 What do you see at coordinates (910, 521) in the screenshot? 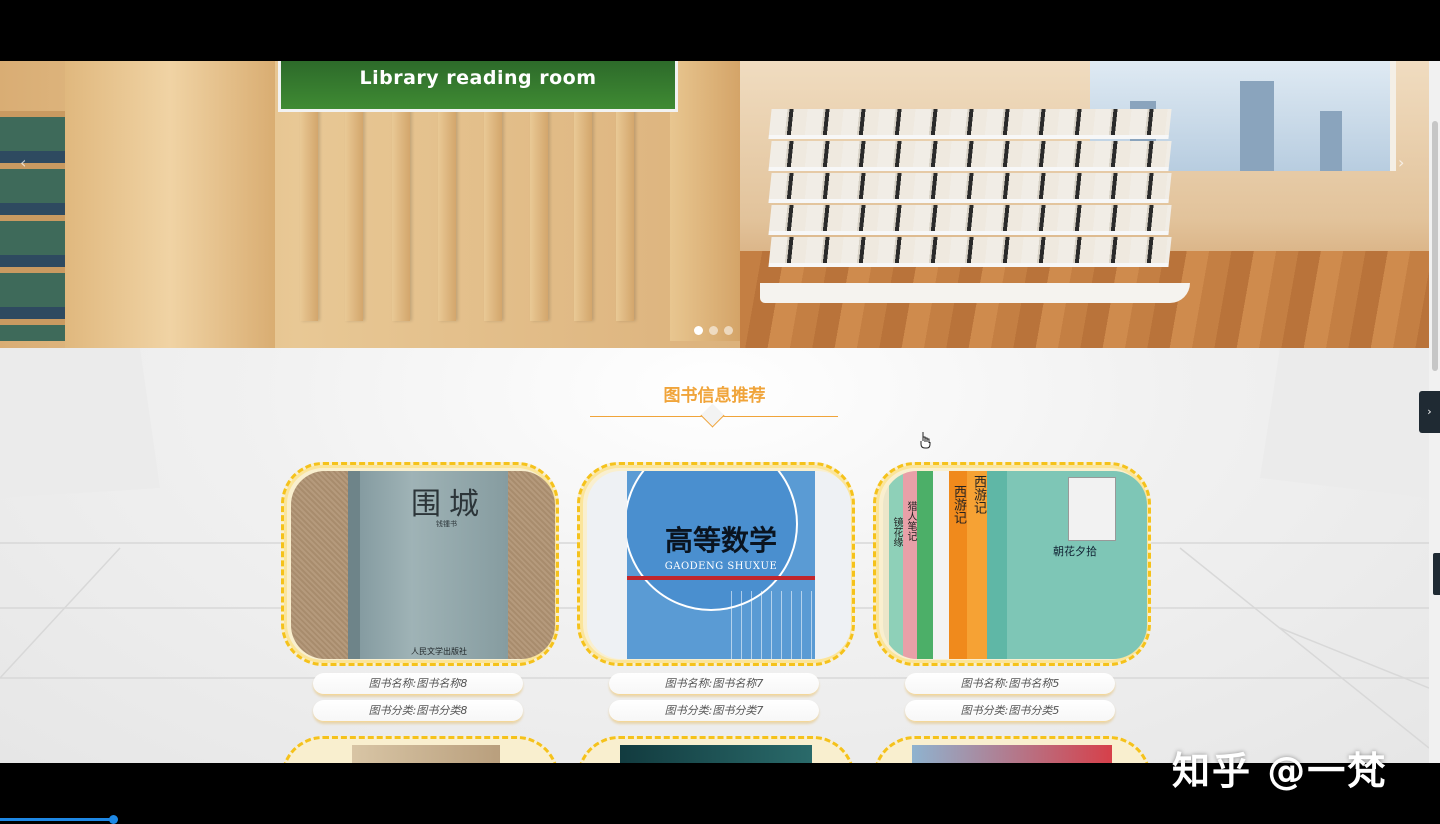
I see `spine-title: 猎人笔记` at bounding box center [910, 521].